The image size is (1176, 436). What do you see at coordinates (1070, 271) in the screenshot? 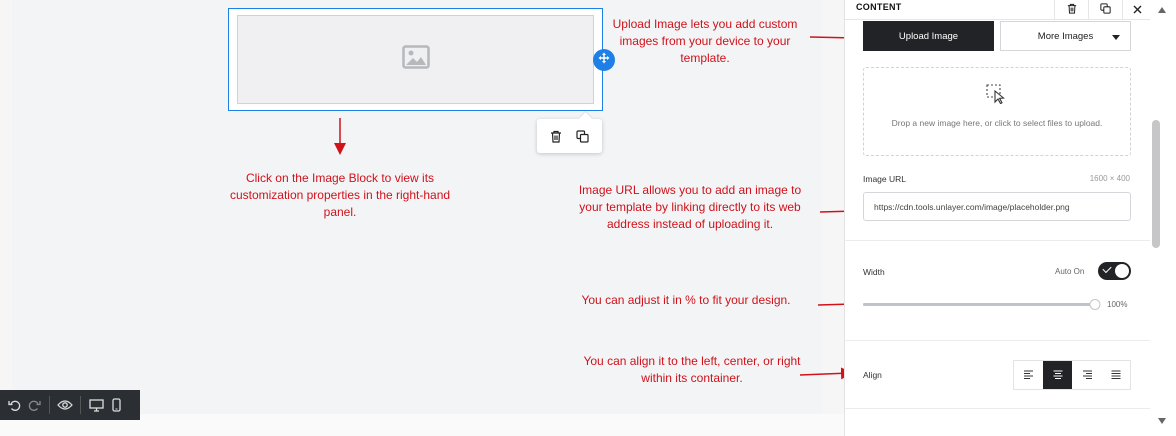
I see `auto-width-label: Auto On` at bounding box center [1070, 271].